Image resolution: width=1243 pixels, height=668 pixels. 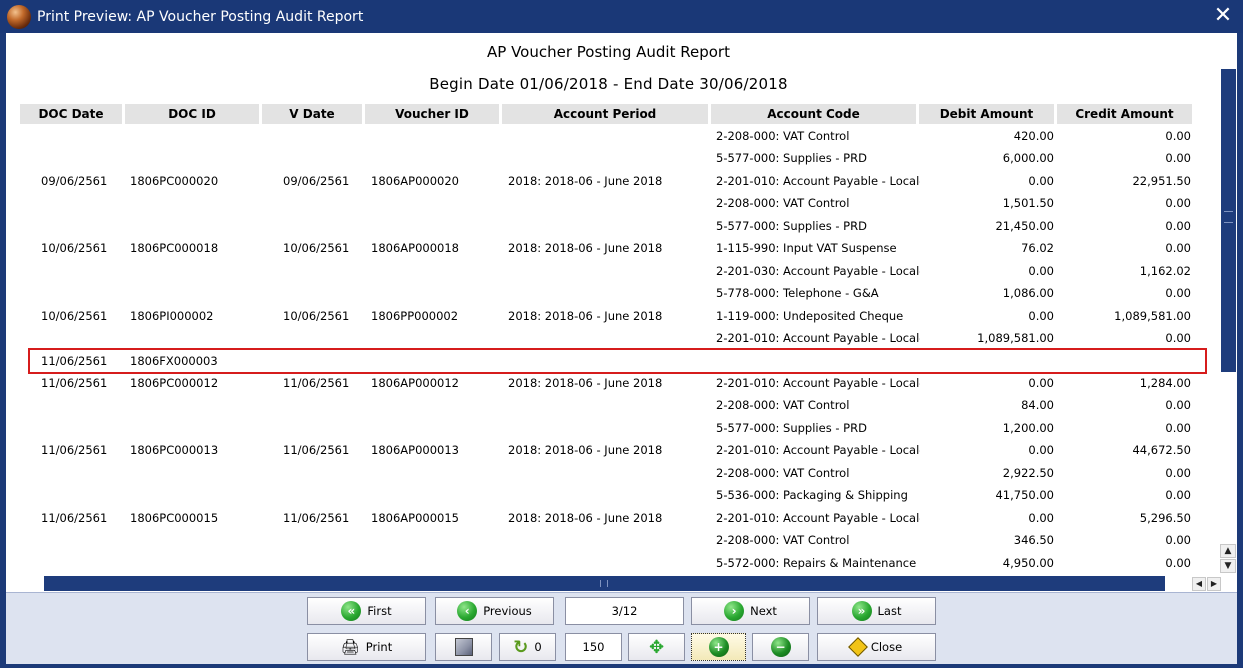 What do you see at coordinates (379, 647) in the screenshot?
I see `print-label: Print` at bounding box center [379, 647].